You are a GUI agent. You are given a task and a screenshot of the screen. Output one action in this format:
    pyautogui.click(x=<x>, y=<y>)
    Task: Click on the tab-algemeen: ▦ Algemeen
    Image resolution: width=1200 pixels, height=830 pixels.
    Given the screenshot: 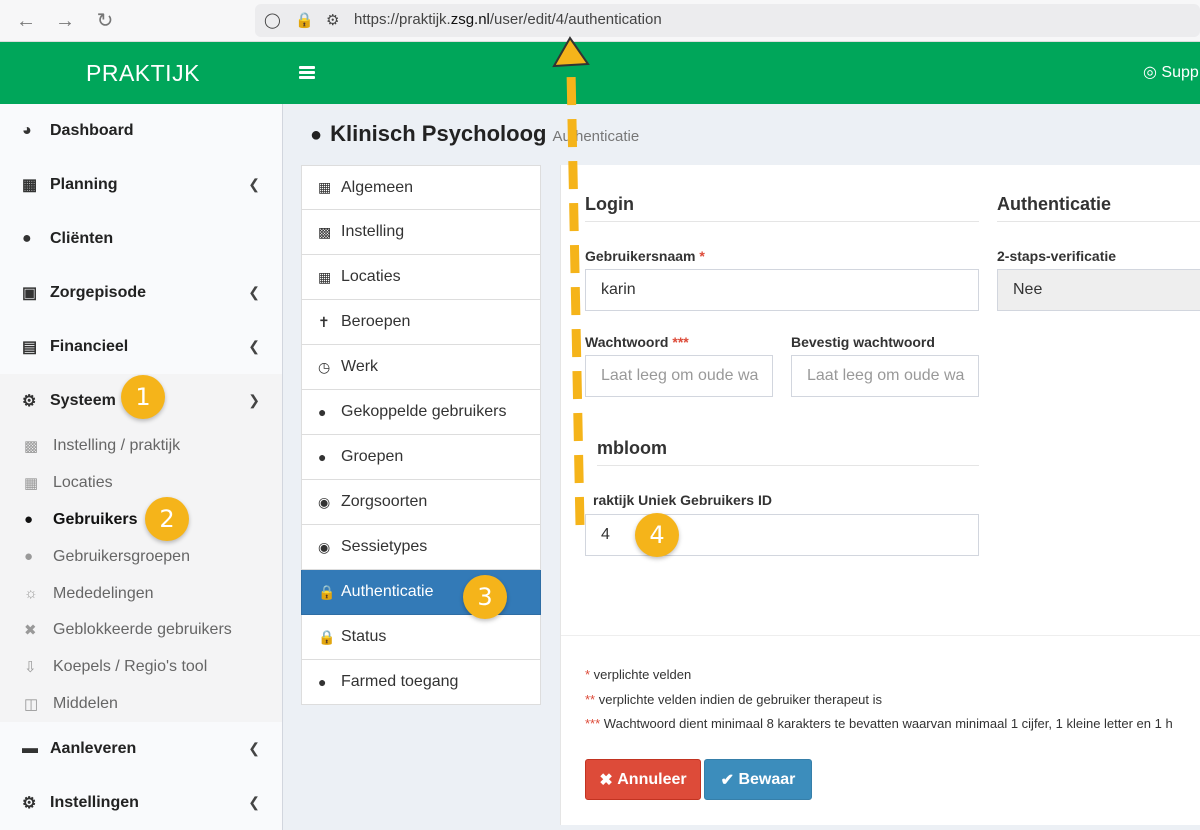 What is the action you would take?
    pyautogui.click(x=421, y=187)
    